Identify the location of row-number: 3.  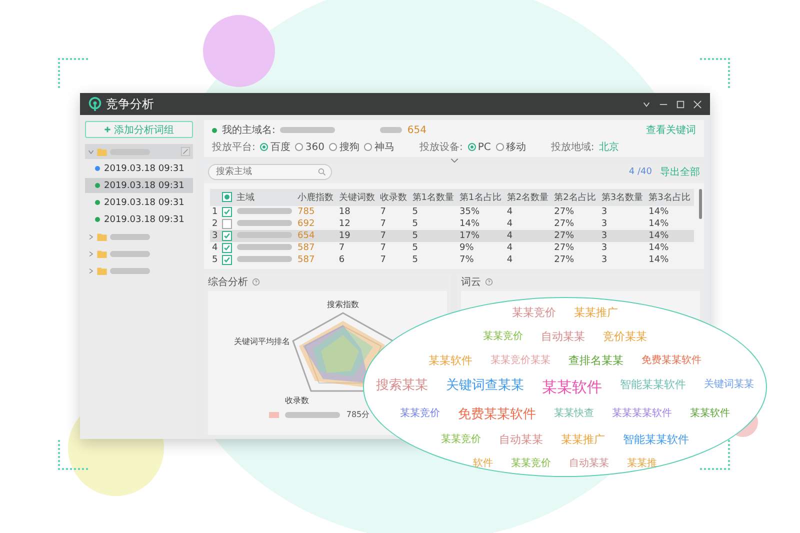
(215, 236).